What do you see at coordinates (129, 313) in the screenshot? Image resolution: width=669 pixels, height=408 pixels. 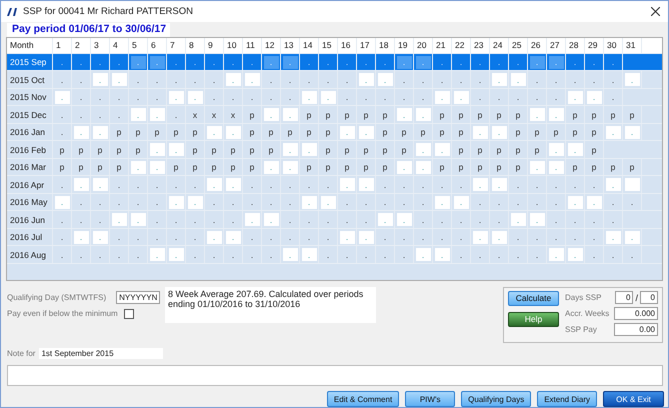 I see `checkbox` at bounding box center [129, 313].